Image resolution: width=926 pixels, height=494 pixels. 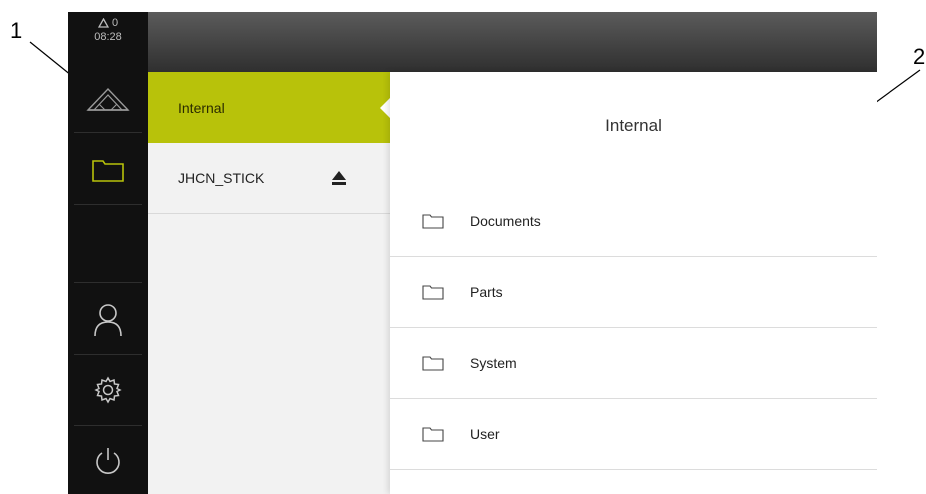 I want to click on warning-count: 0, so click(x=115, y=23).